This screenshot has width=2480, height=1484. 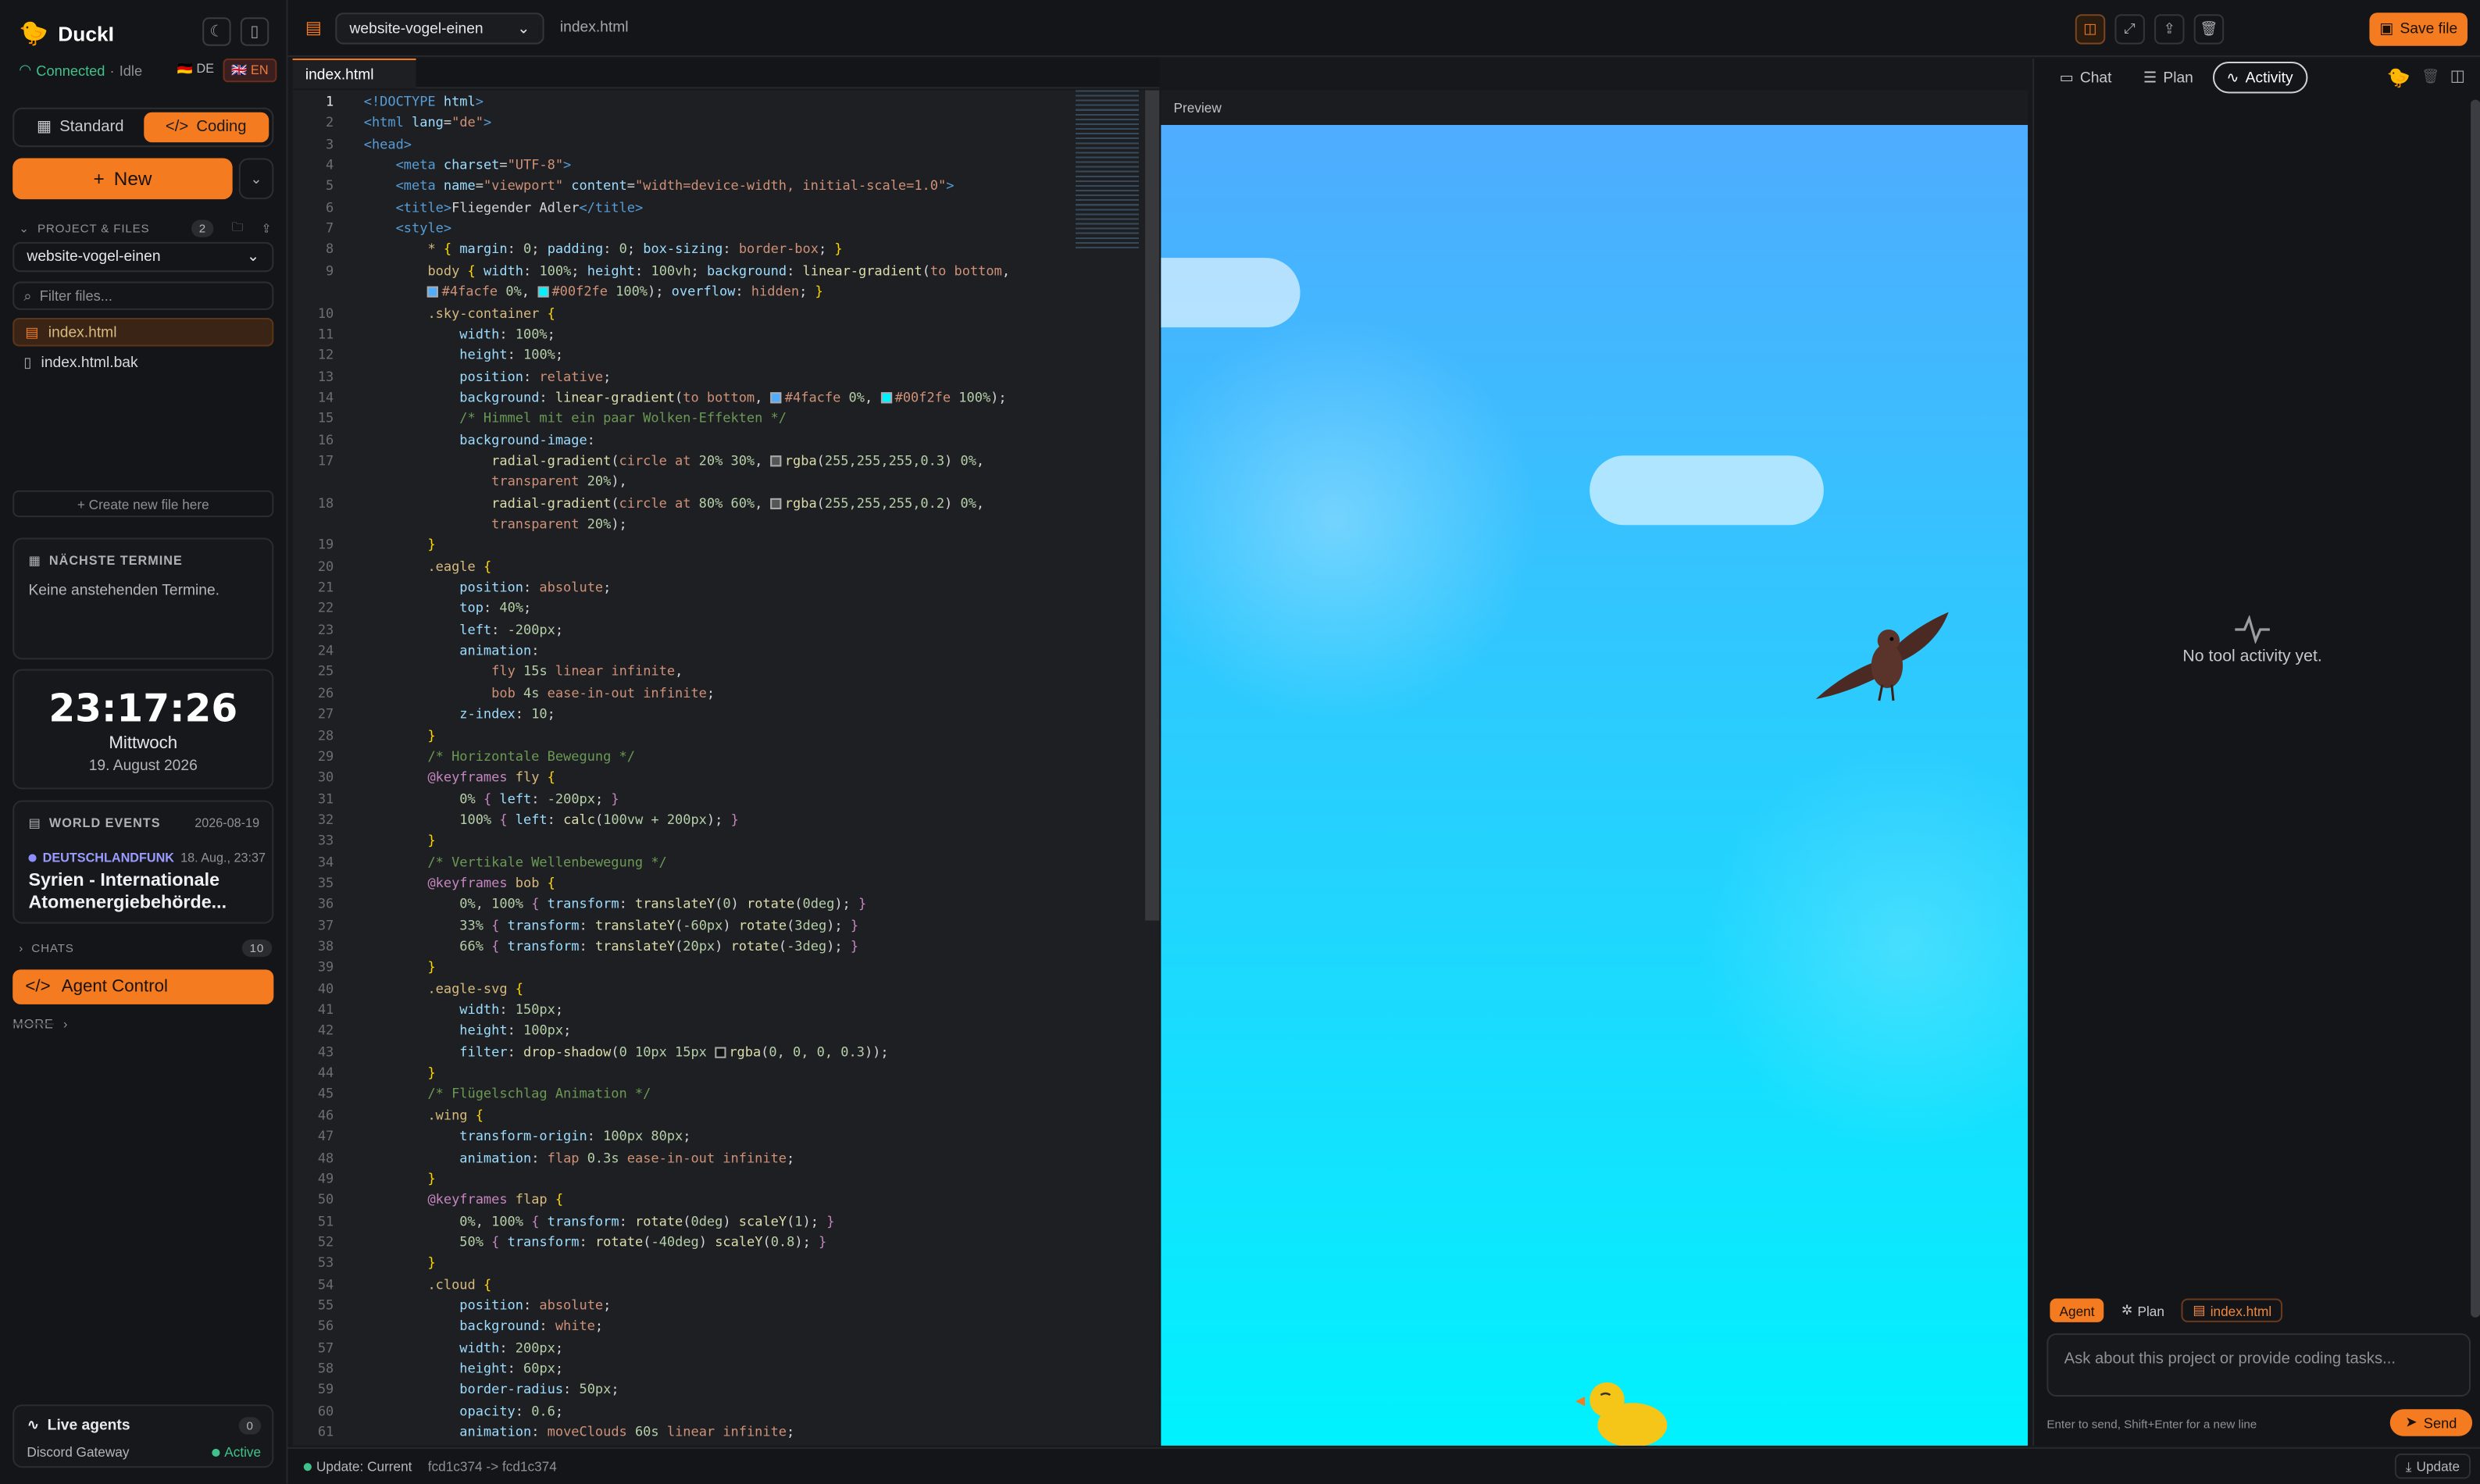 I want to click on plan-mode-chip: ✲ Plan, so click(x=2143, y=1310).